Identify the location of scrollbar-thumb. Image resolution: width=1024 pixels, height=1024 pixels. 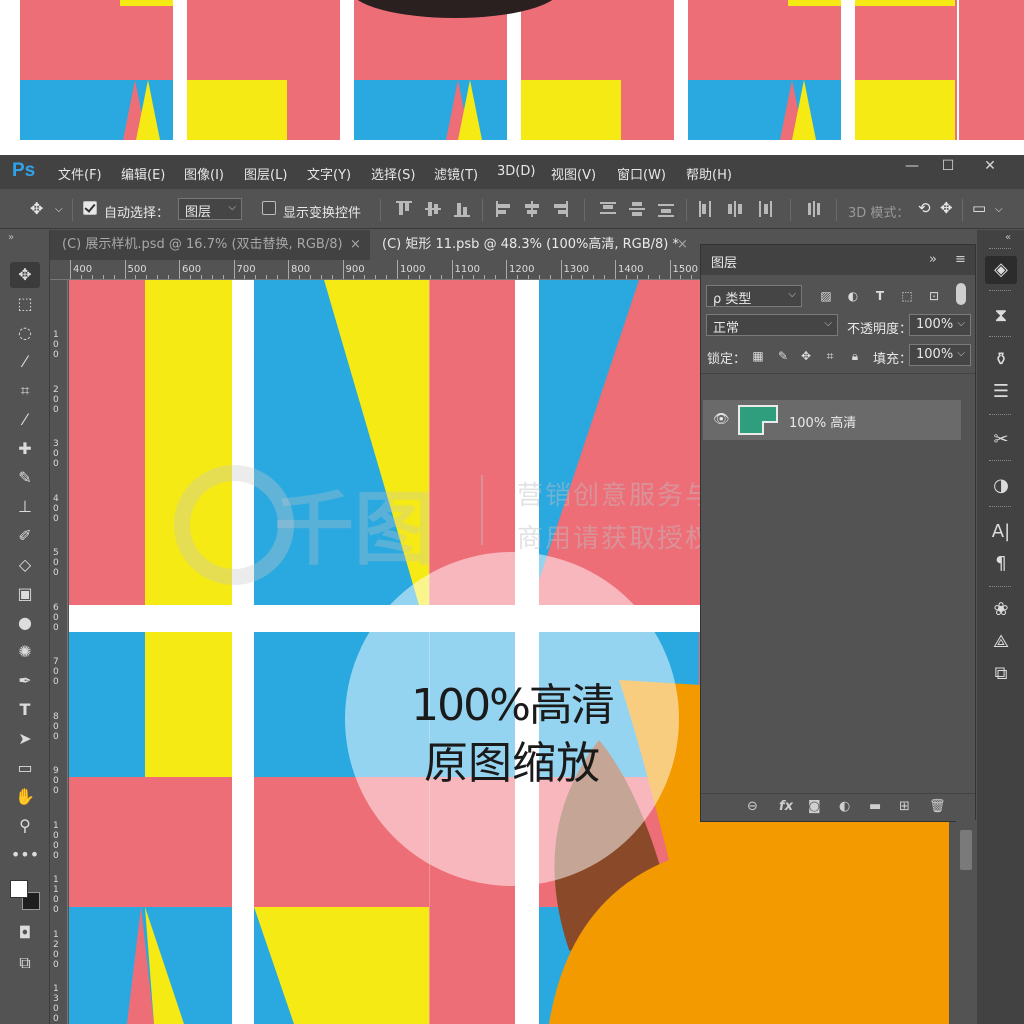
(966, 850).